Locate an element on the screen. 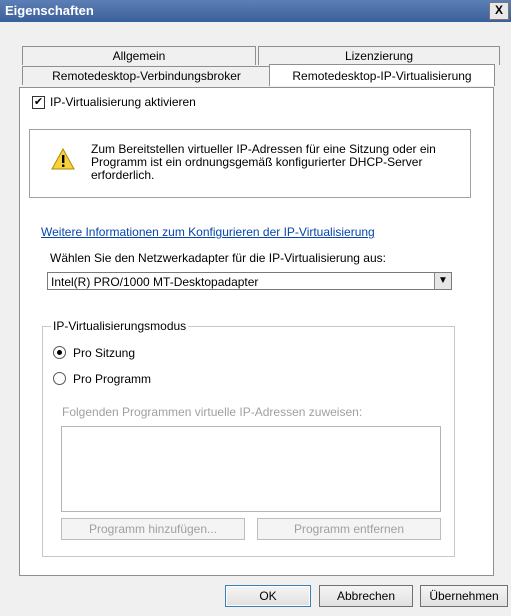 The height and width of the screenshot is (616, 511). chevron-down-icon: ▼ is located at coordinates (442, 281).